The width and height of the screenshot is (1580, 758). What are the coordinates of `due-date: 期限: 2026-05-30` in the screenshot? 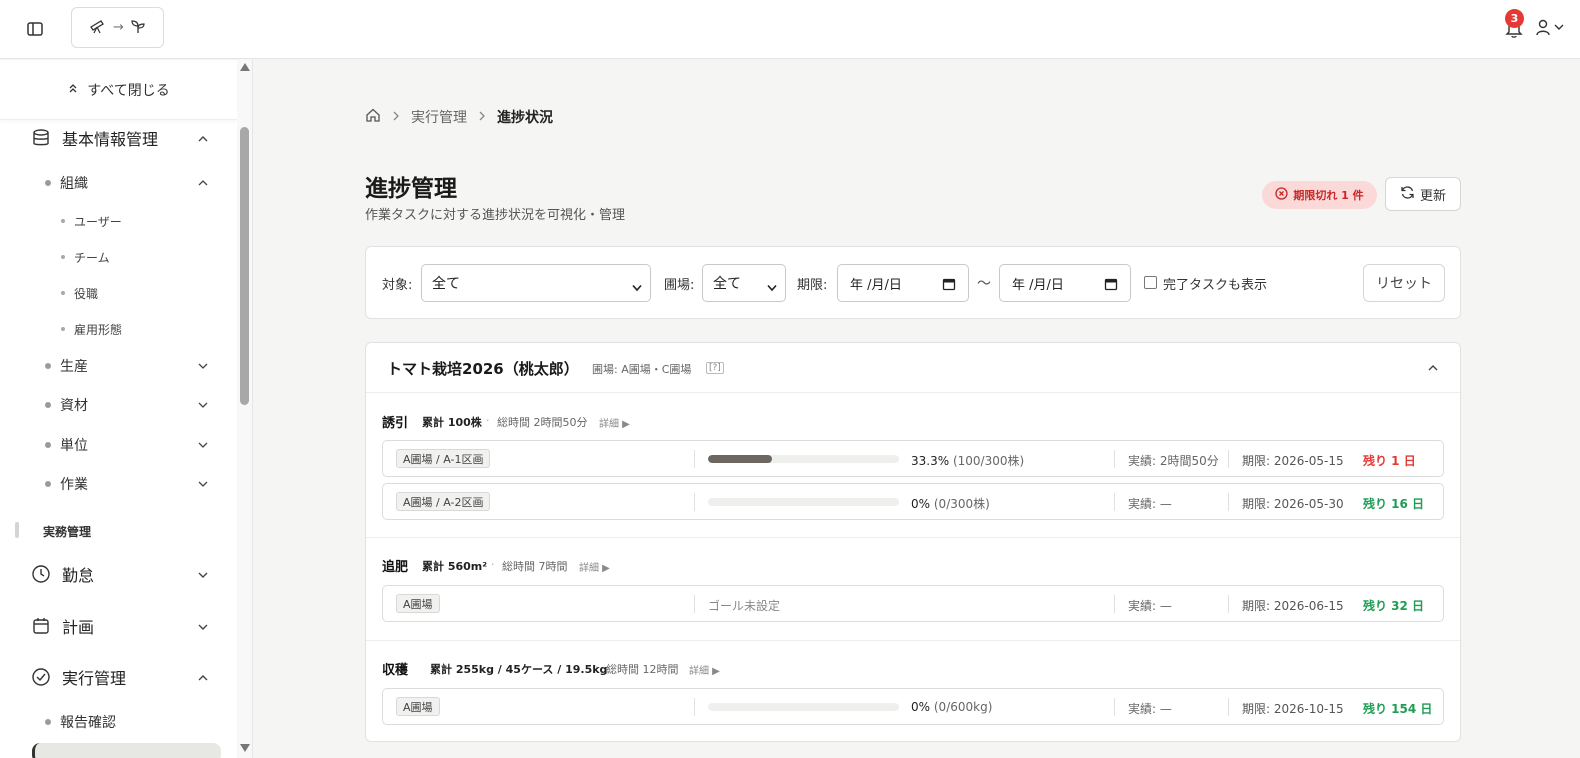 It's located at (1293, 504).